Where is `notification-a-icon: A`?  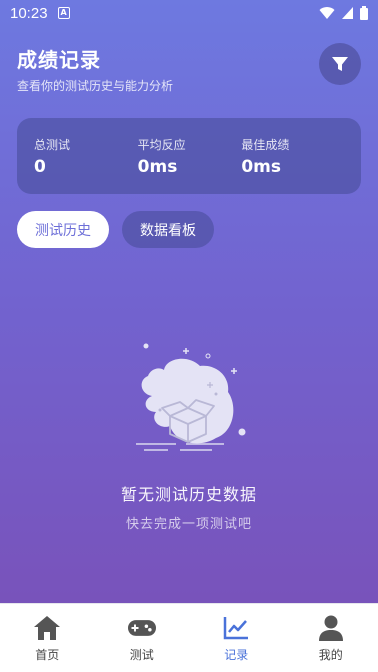
notification-a-icon: A is located at coordinates (63, 13).